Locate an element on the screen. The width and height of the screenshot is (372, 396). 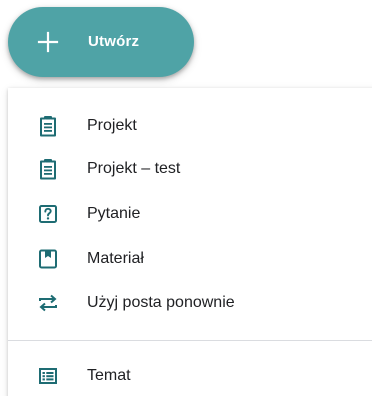
menu-item-topic: Temat is located at coordinates (190, 375).